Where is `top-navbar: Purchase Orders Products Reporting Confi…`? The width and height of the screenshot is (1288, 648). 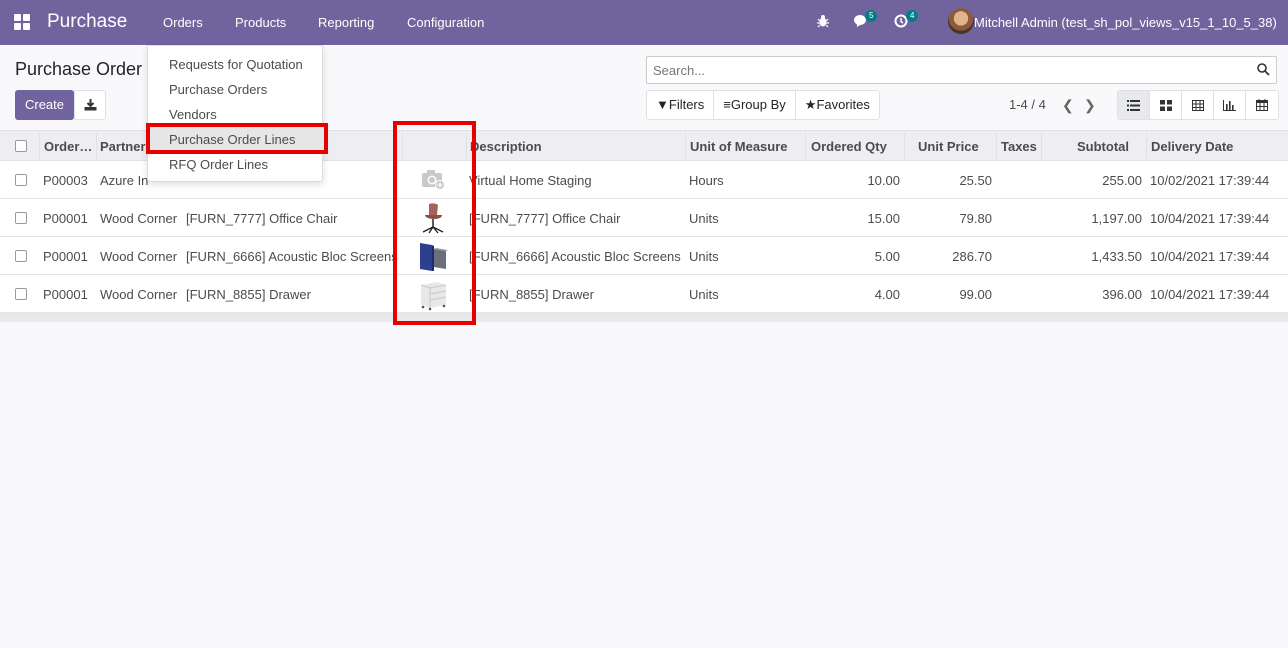 top-navbar: Purchase Orders Products Reporting Confi… is located at coordinates (644, 22).